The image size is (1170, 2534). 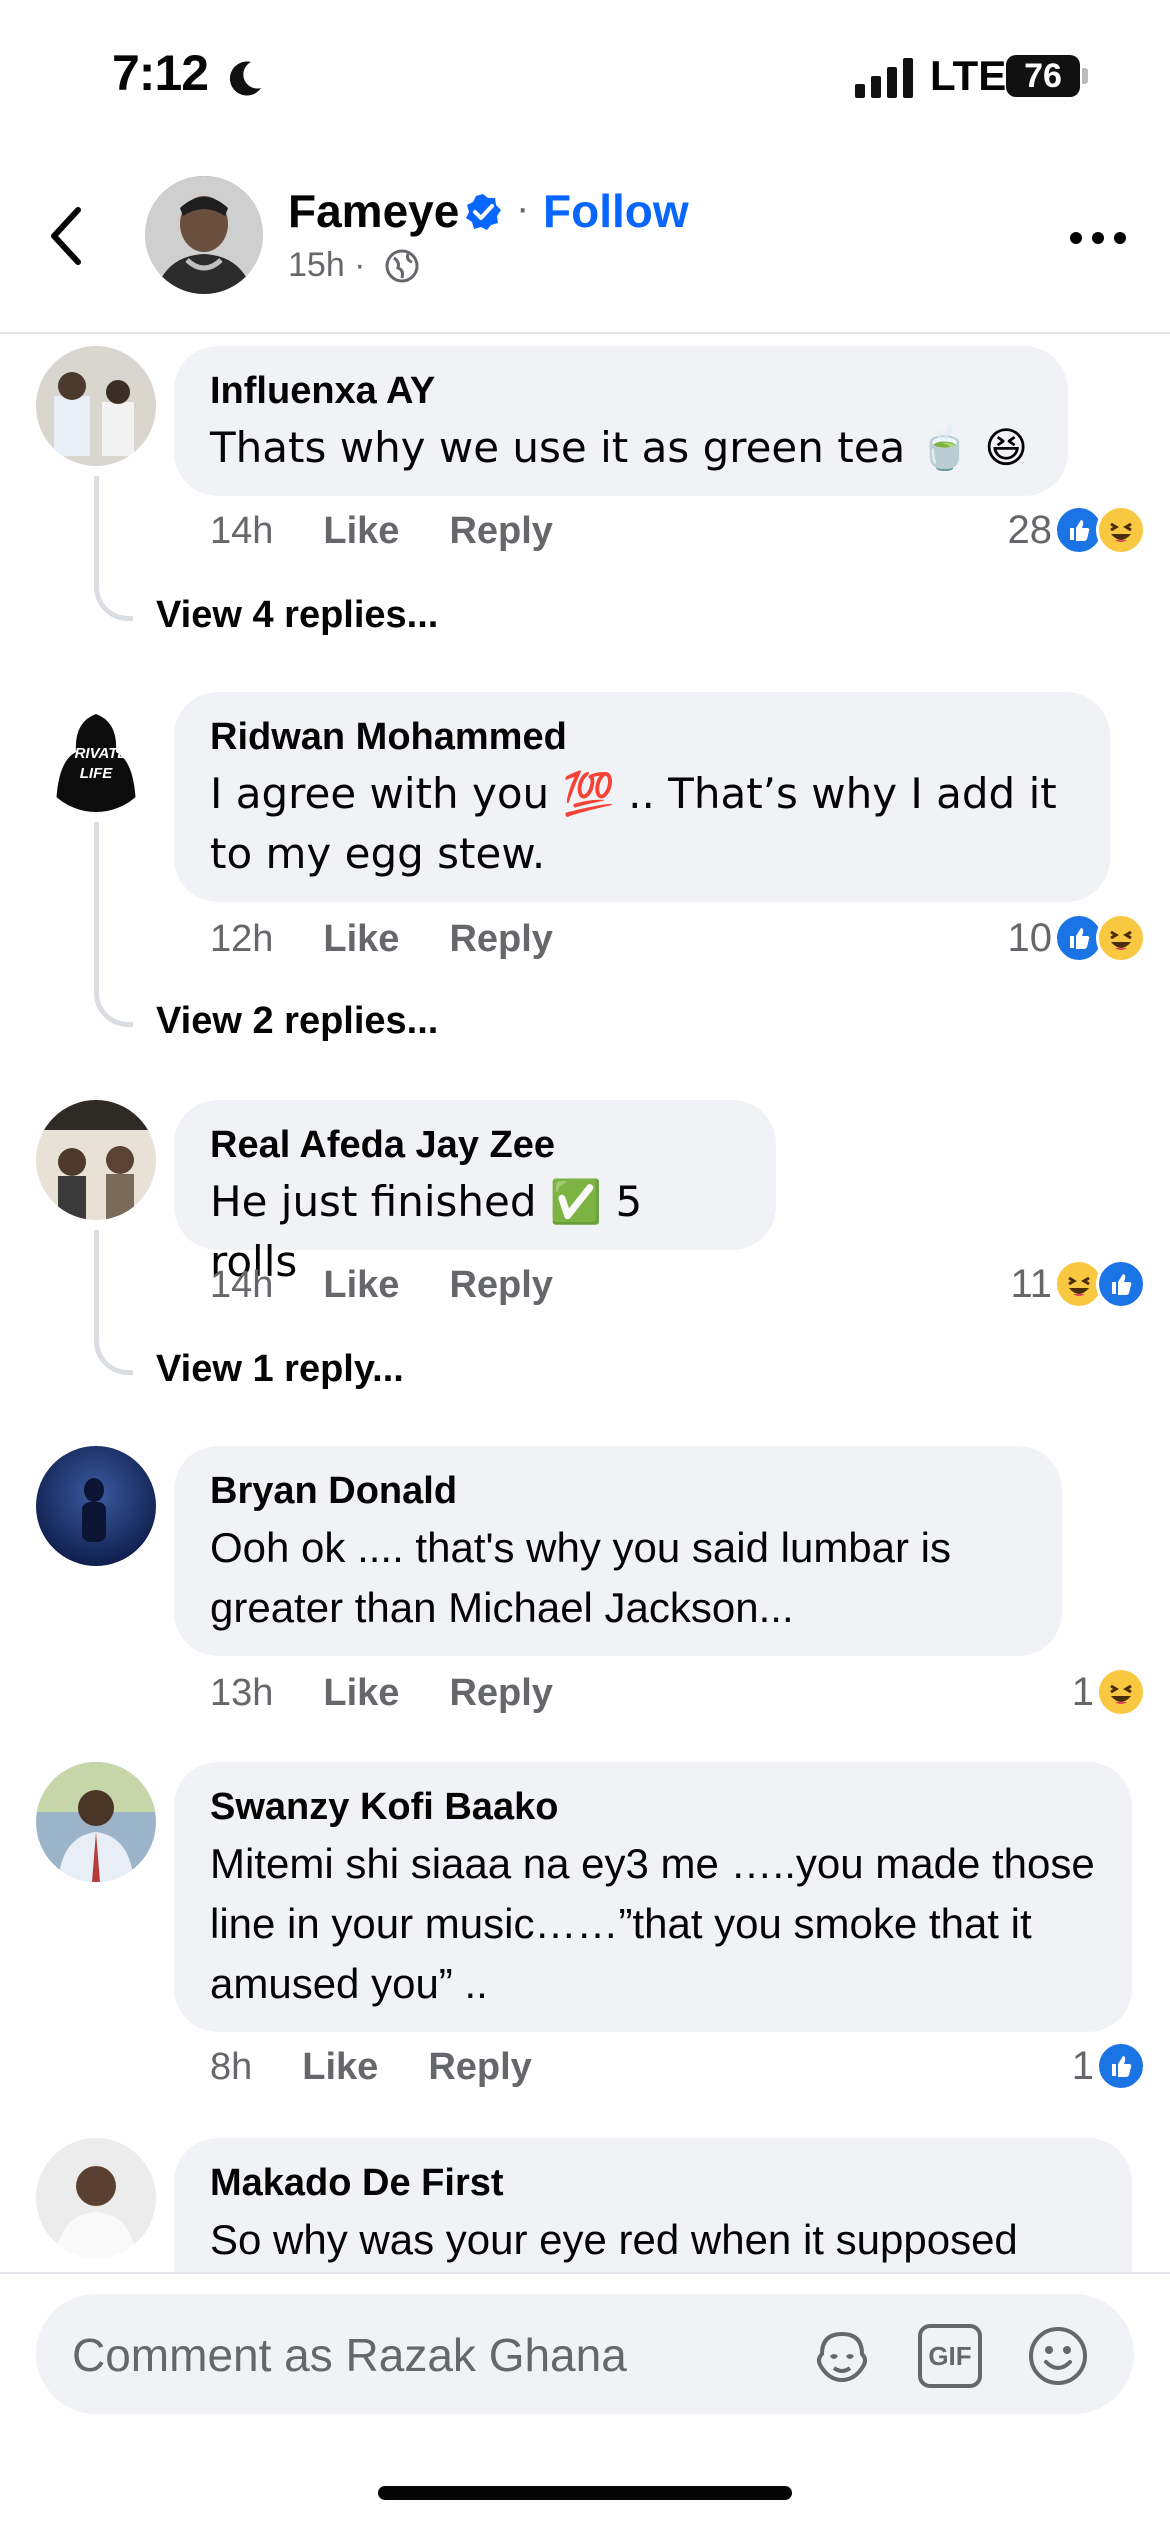 I want to click on avatar-text-line: PRIVATE, so click(x=96, y=753).